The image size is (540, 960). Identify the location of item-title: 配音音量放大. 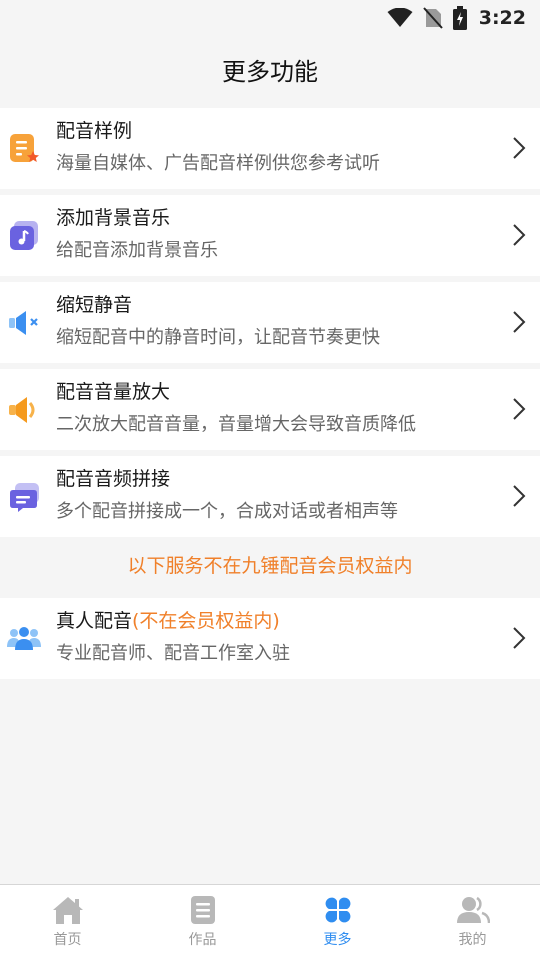
(113, 392).